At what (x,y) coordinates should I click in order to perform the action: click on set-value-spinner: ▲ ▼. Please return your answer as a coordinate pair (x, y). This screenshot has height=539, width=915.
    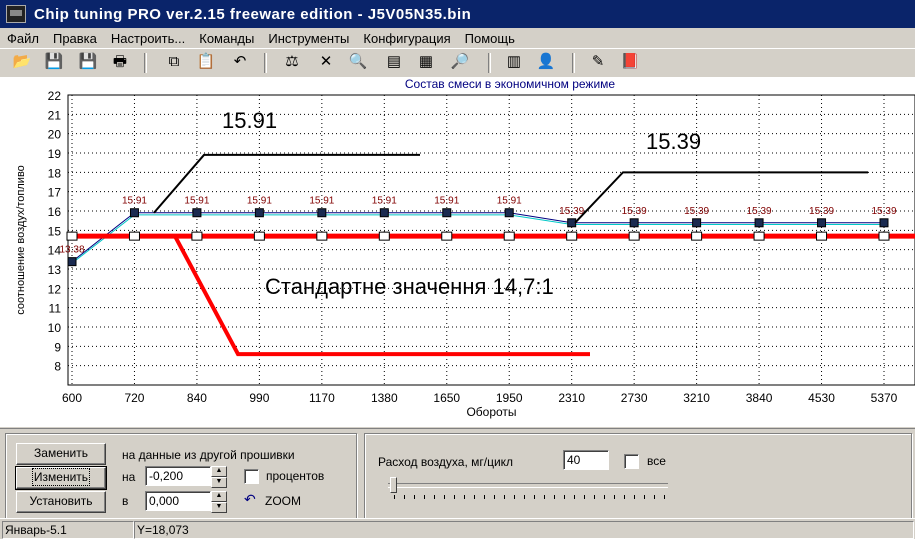
    Looking at the image, I should click on (219, 502).